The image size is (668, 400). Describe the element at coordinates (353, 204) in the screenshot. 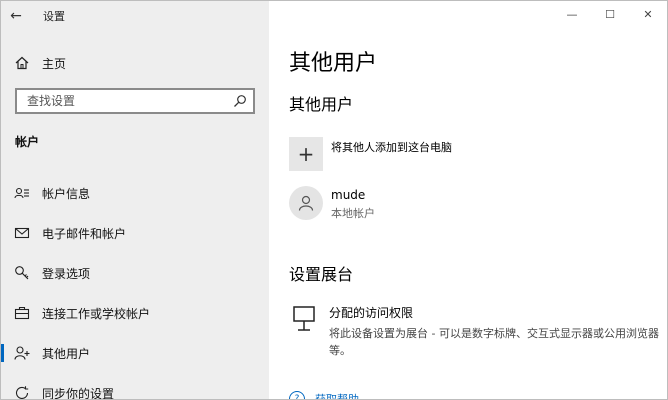

I see `user-meta: mude 本地帐户` at that location.